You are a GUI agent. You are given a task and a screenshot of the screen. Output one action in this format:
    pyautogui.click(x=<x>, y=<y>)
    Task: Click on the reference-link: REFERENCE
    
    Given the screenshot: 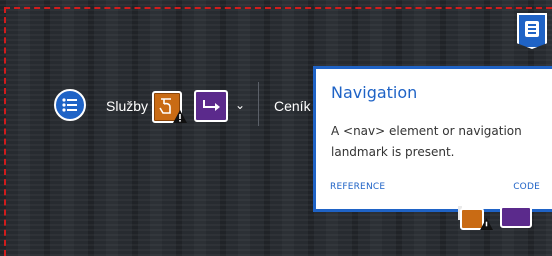 What is the action you would take?
    pyautogui.click(x=357, y=187)
    